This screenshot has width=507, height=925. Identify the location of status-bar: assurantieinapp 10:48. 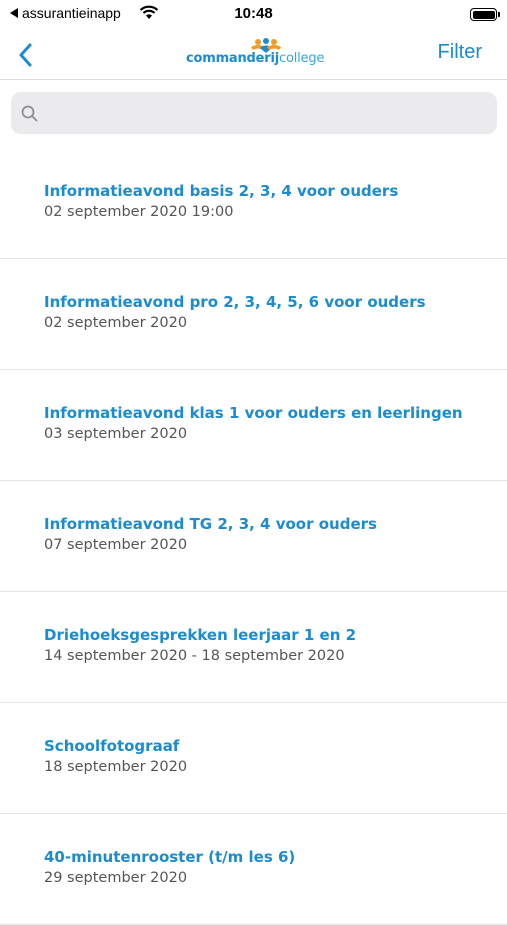
(253, 15).